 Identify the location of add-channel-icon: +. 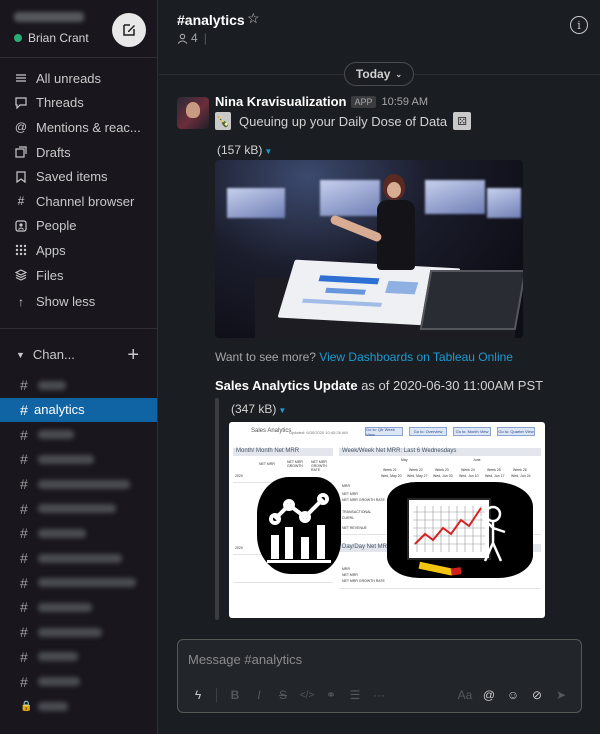
(133, 355).